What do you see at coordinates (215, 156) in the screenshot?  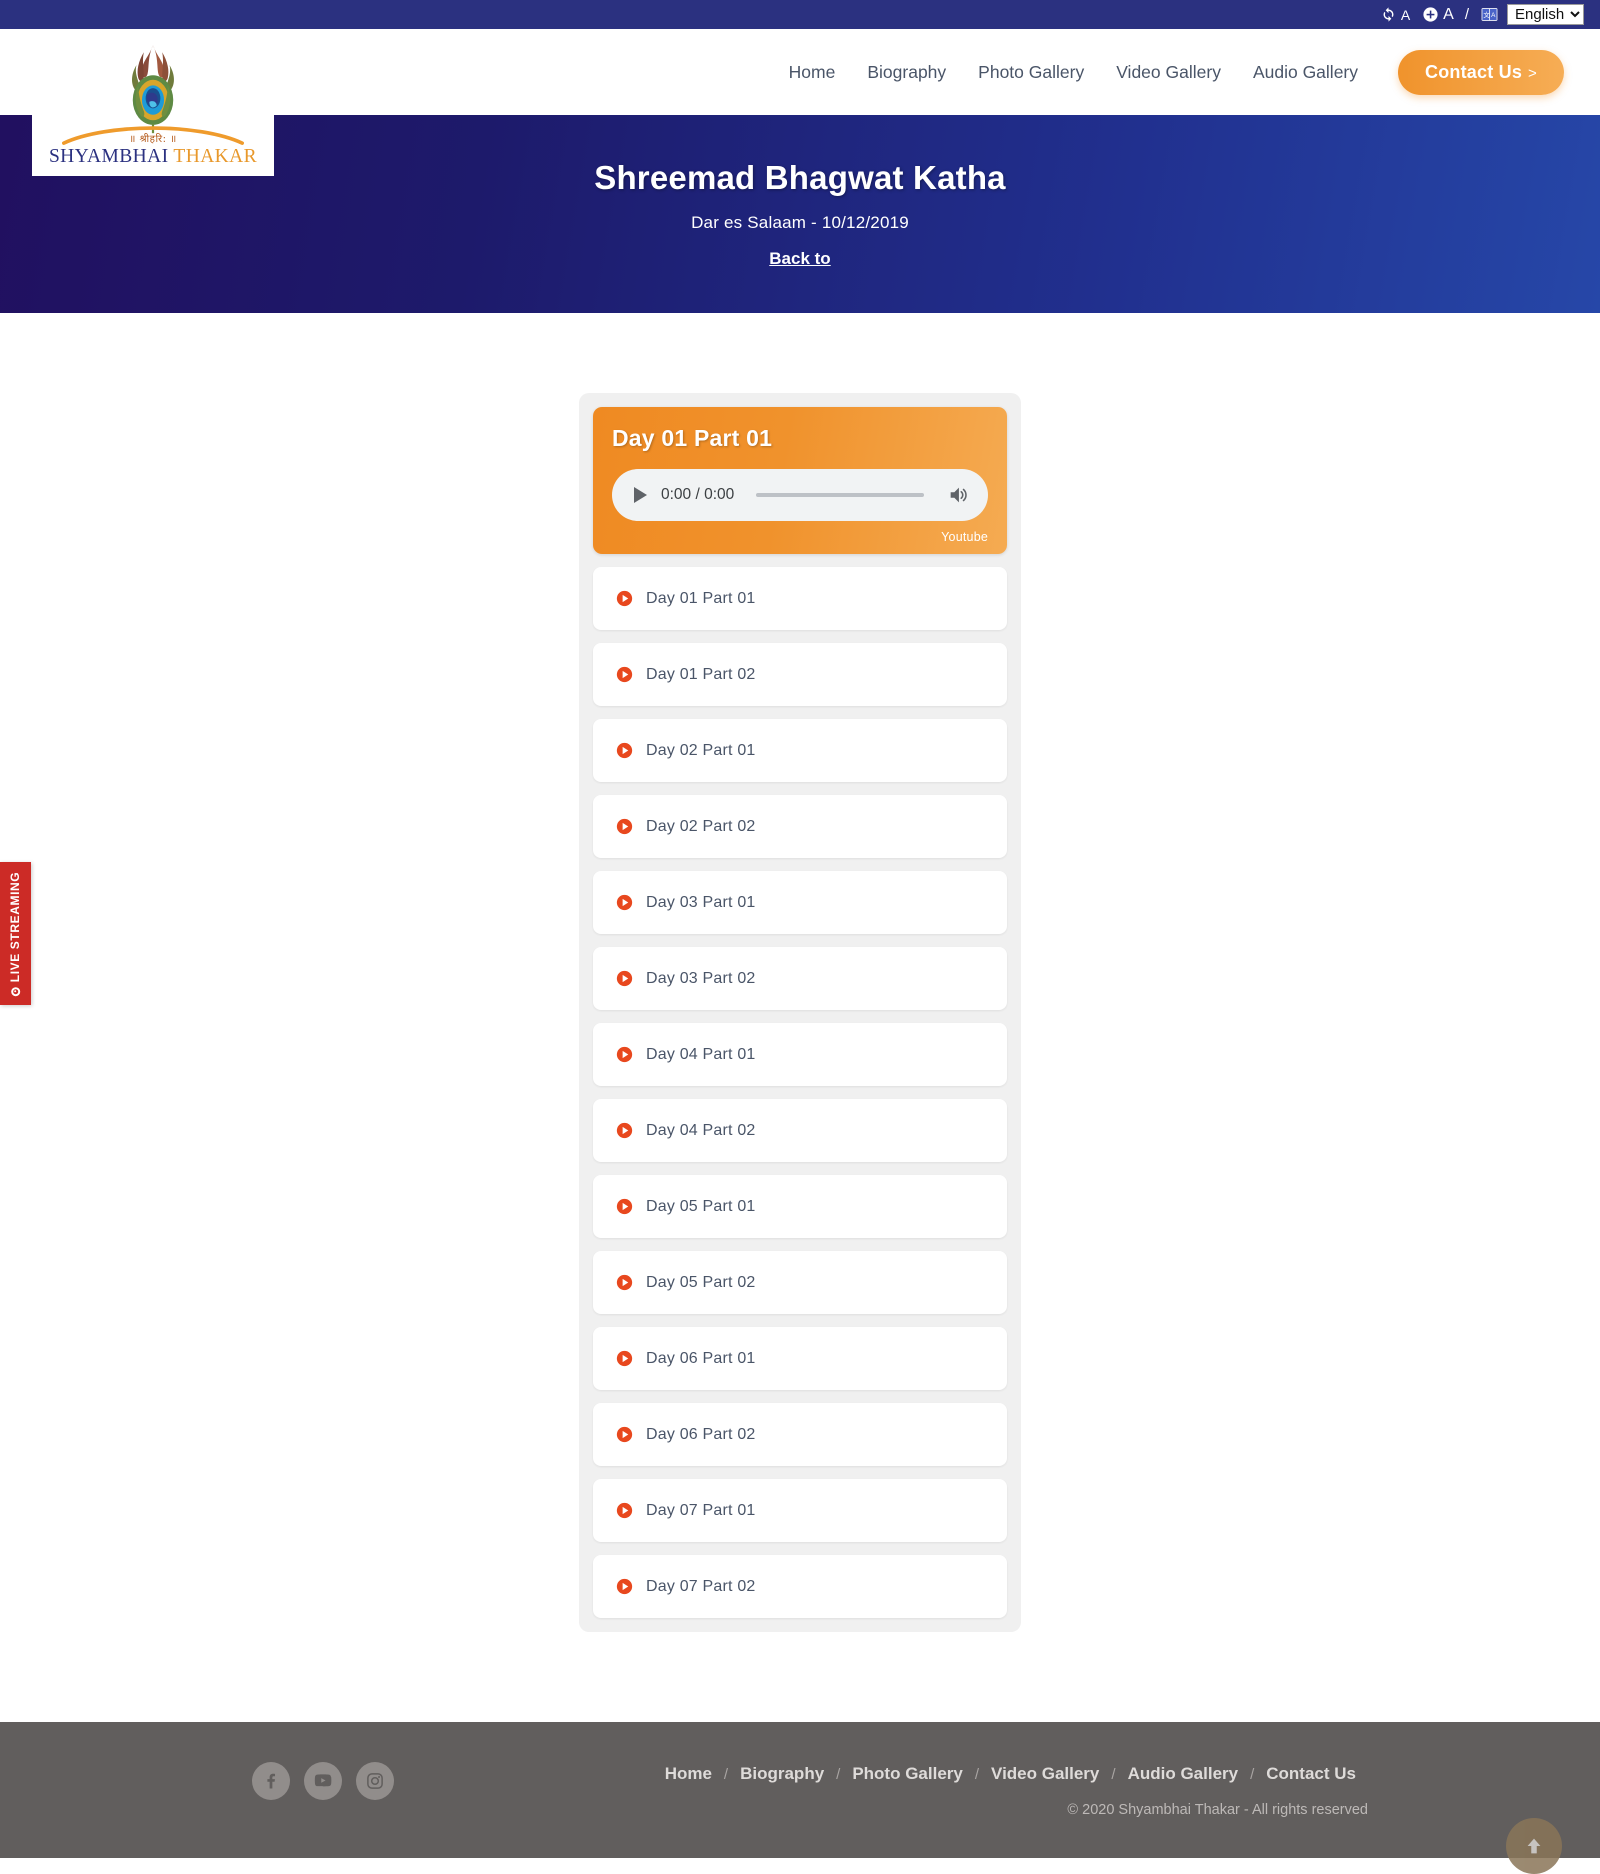 I see `logo-word-second: THAKAR` at bounding box center [215, 156].